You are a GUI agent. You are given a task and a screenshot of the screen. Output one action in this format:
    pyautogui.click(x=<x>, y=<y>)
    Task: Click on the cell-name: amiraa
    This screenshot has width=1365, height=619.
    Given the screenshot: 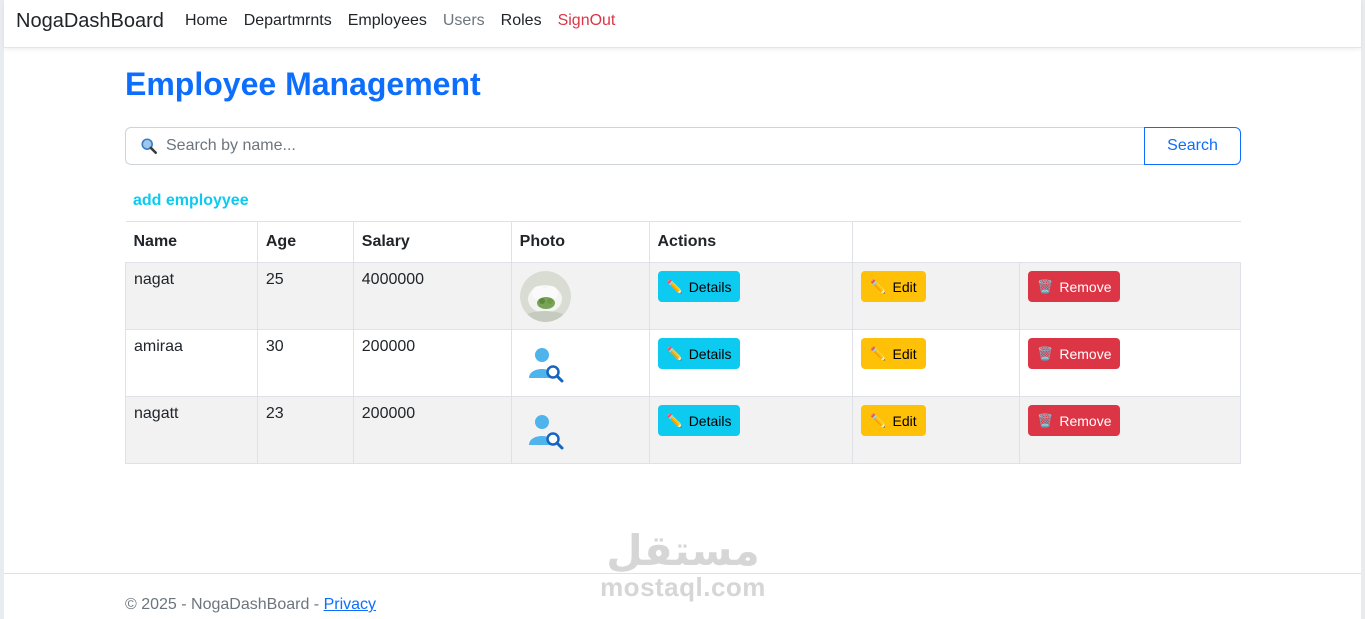 What is the action you would take?
    pyautogui.click(x=191, y=363)
    